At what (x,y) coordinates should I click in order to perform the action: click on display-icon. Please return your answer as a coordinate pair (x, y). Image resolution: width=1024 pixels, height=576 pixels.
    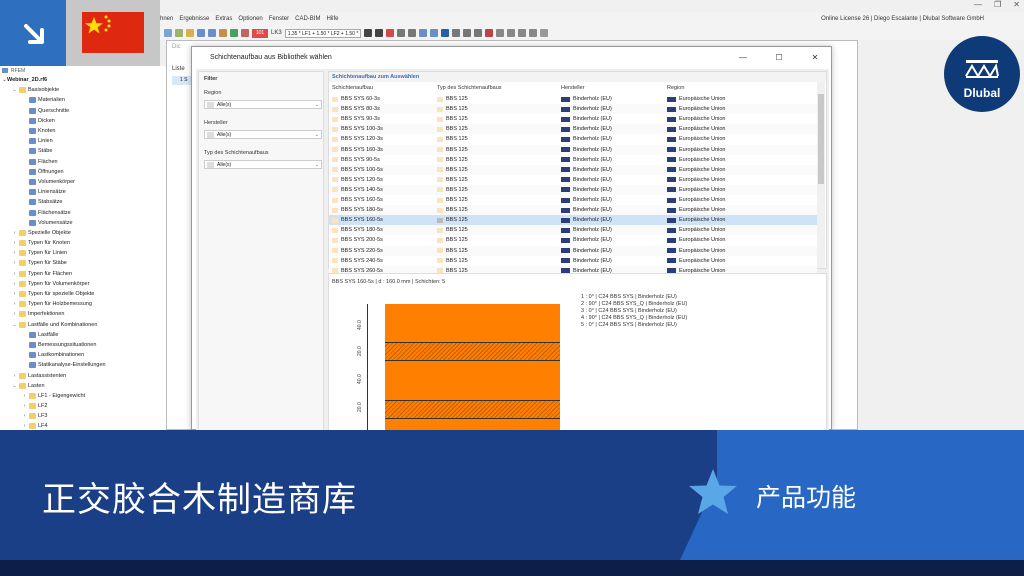
    Looking at the image, I should click on (423, 33).